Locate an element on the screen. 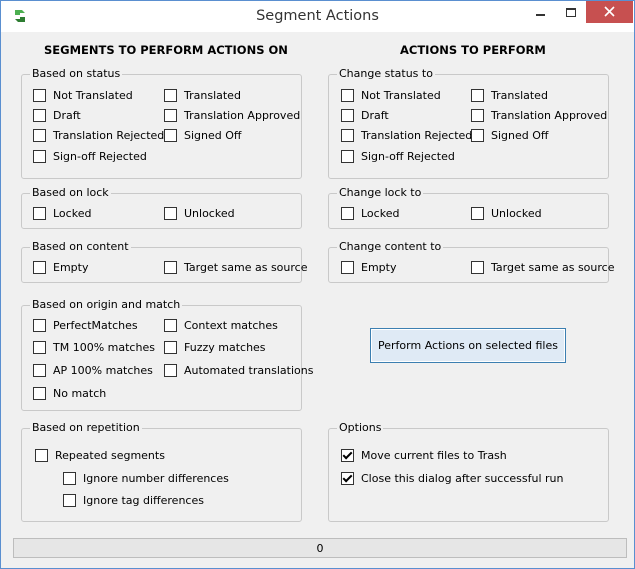  minimize-icon is located at coordinates (540, 12).